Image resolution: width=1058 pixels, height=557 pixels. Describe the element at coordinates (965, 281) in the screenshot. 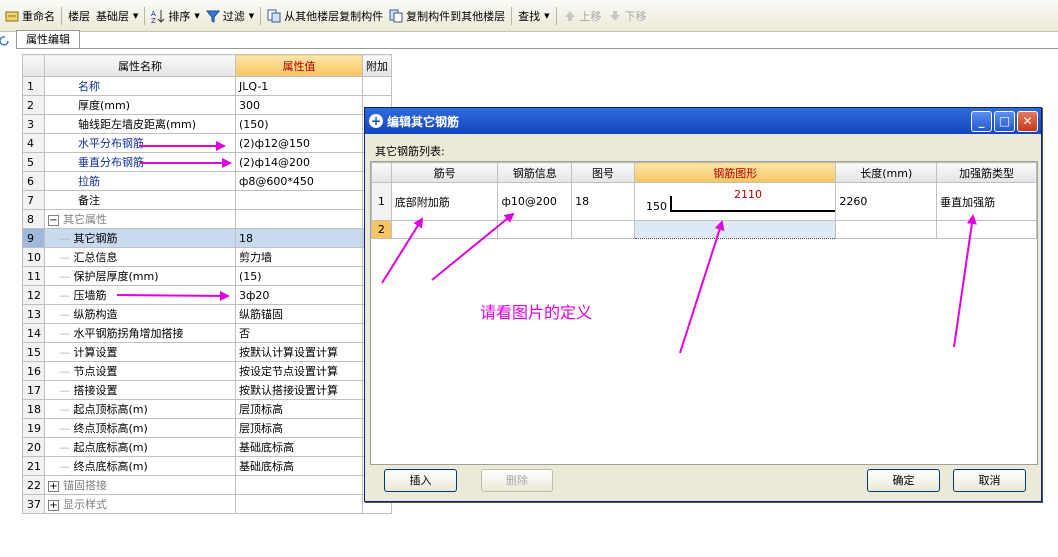

I see `arrow-to-reinforce-type` at that location.